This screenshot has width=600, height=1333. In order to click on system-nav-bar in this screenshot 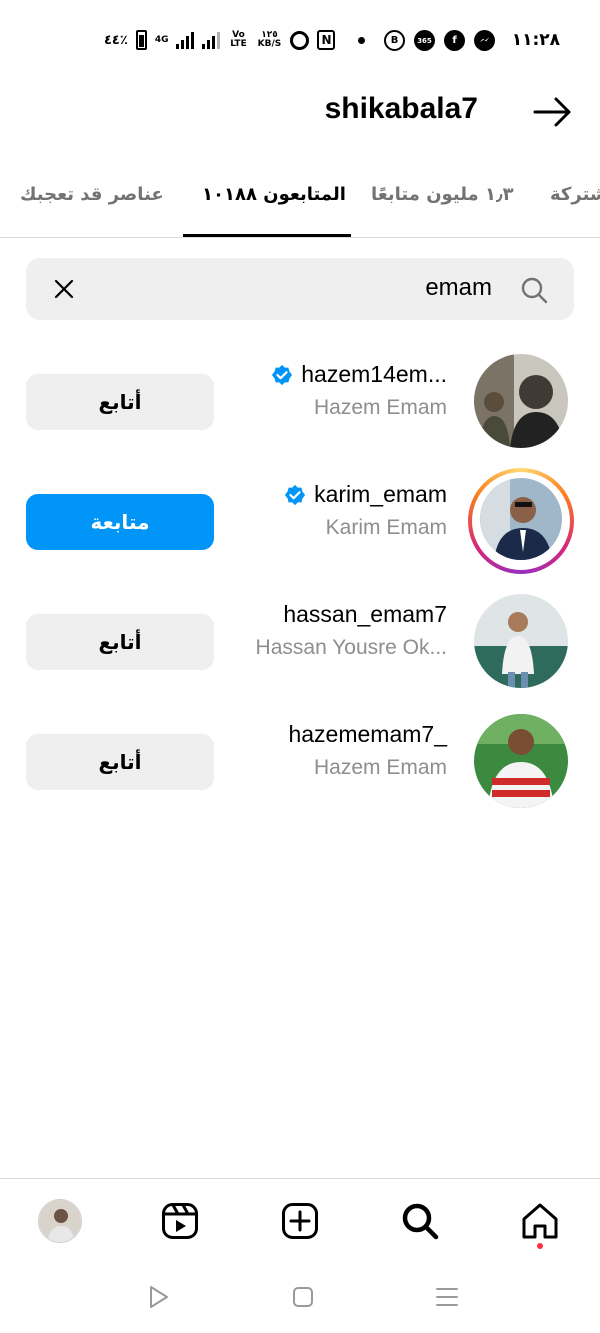, I will do `click(300, 1297)`.